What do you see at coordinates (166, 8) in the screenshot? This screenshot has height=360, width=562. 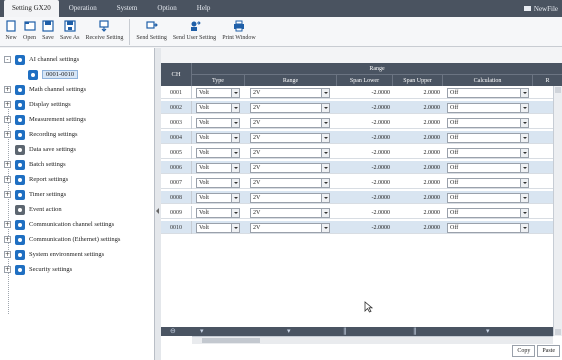 I see `menu-option: Option` at bounding box center [166, 8].